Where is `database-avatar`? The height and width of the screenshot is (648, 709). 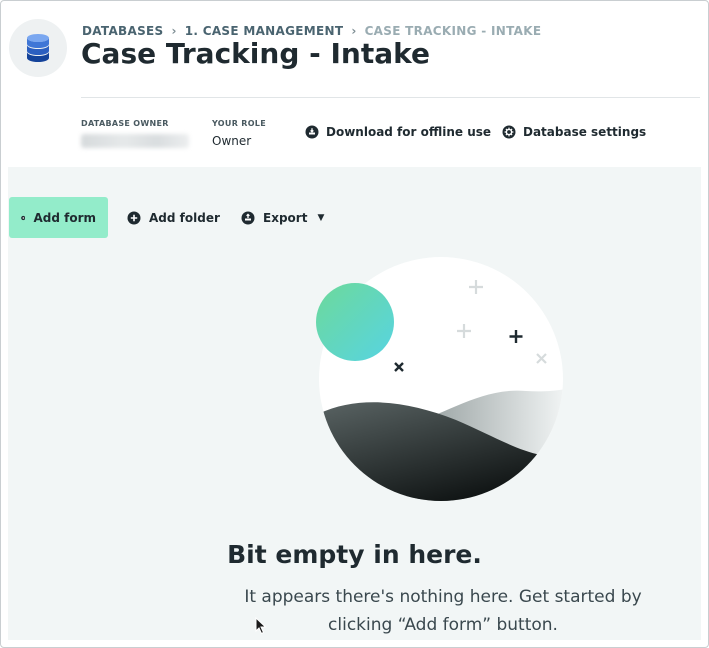
database-avatar is located at coordinates (38, 48).